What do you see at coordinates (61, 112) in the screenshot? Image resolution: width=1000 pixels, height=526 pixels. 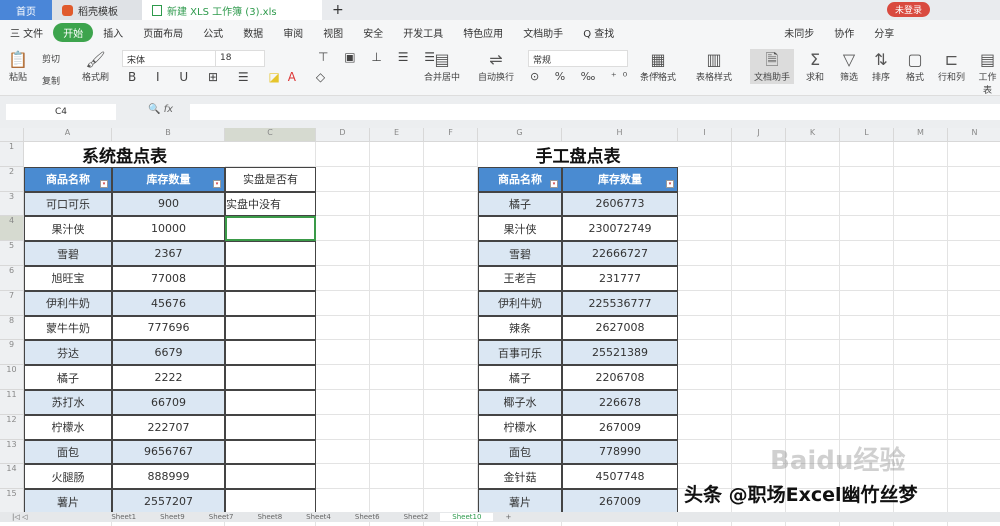 I see `name-box: C4` at bounding box center [61, 112].